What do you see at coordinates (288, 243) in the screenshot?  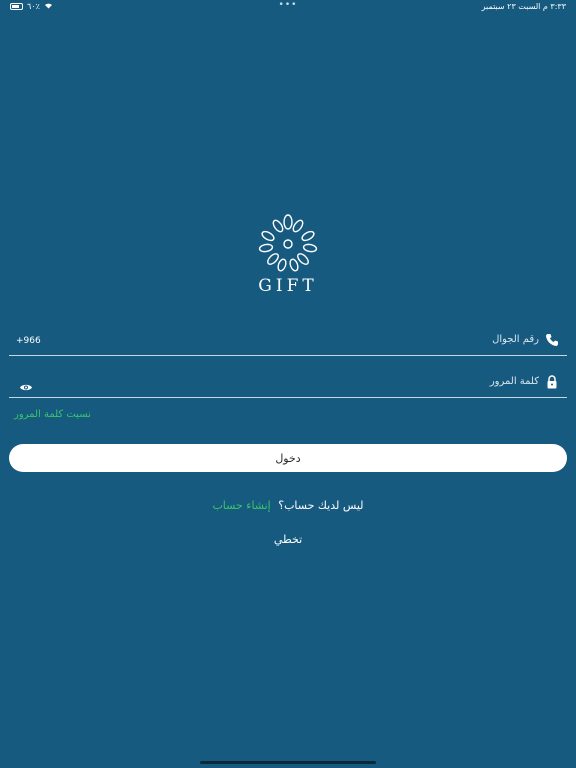 I see `wreath-icon` at bounding box center [288, 243].